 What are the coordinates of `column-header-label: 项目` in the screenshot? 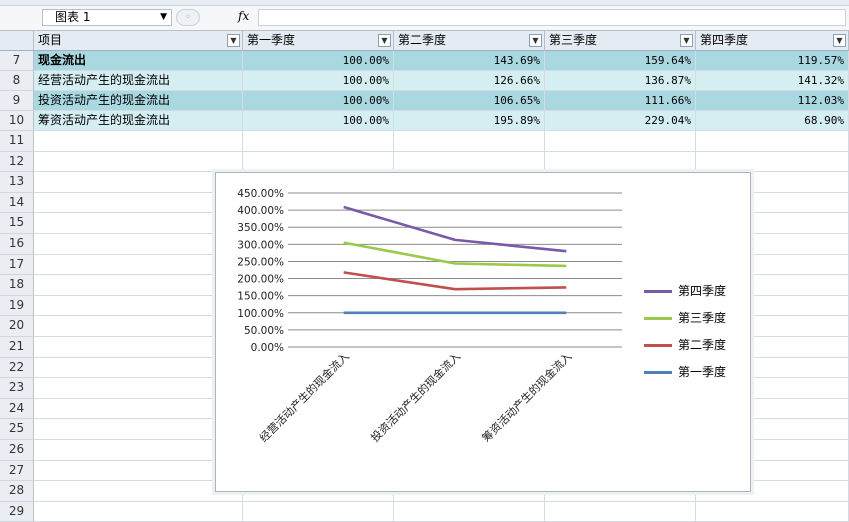 It's located at (50, 40).